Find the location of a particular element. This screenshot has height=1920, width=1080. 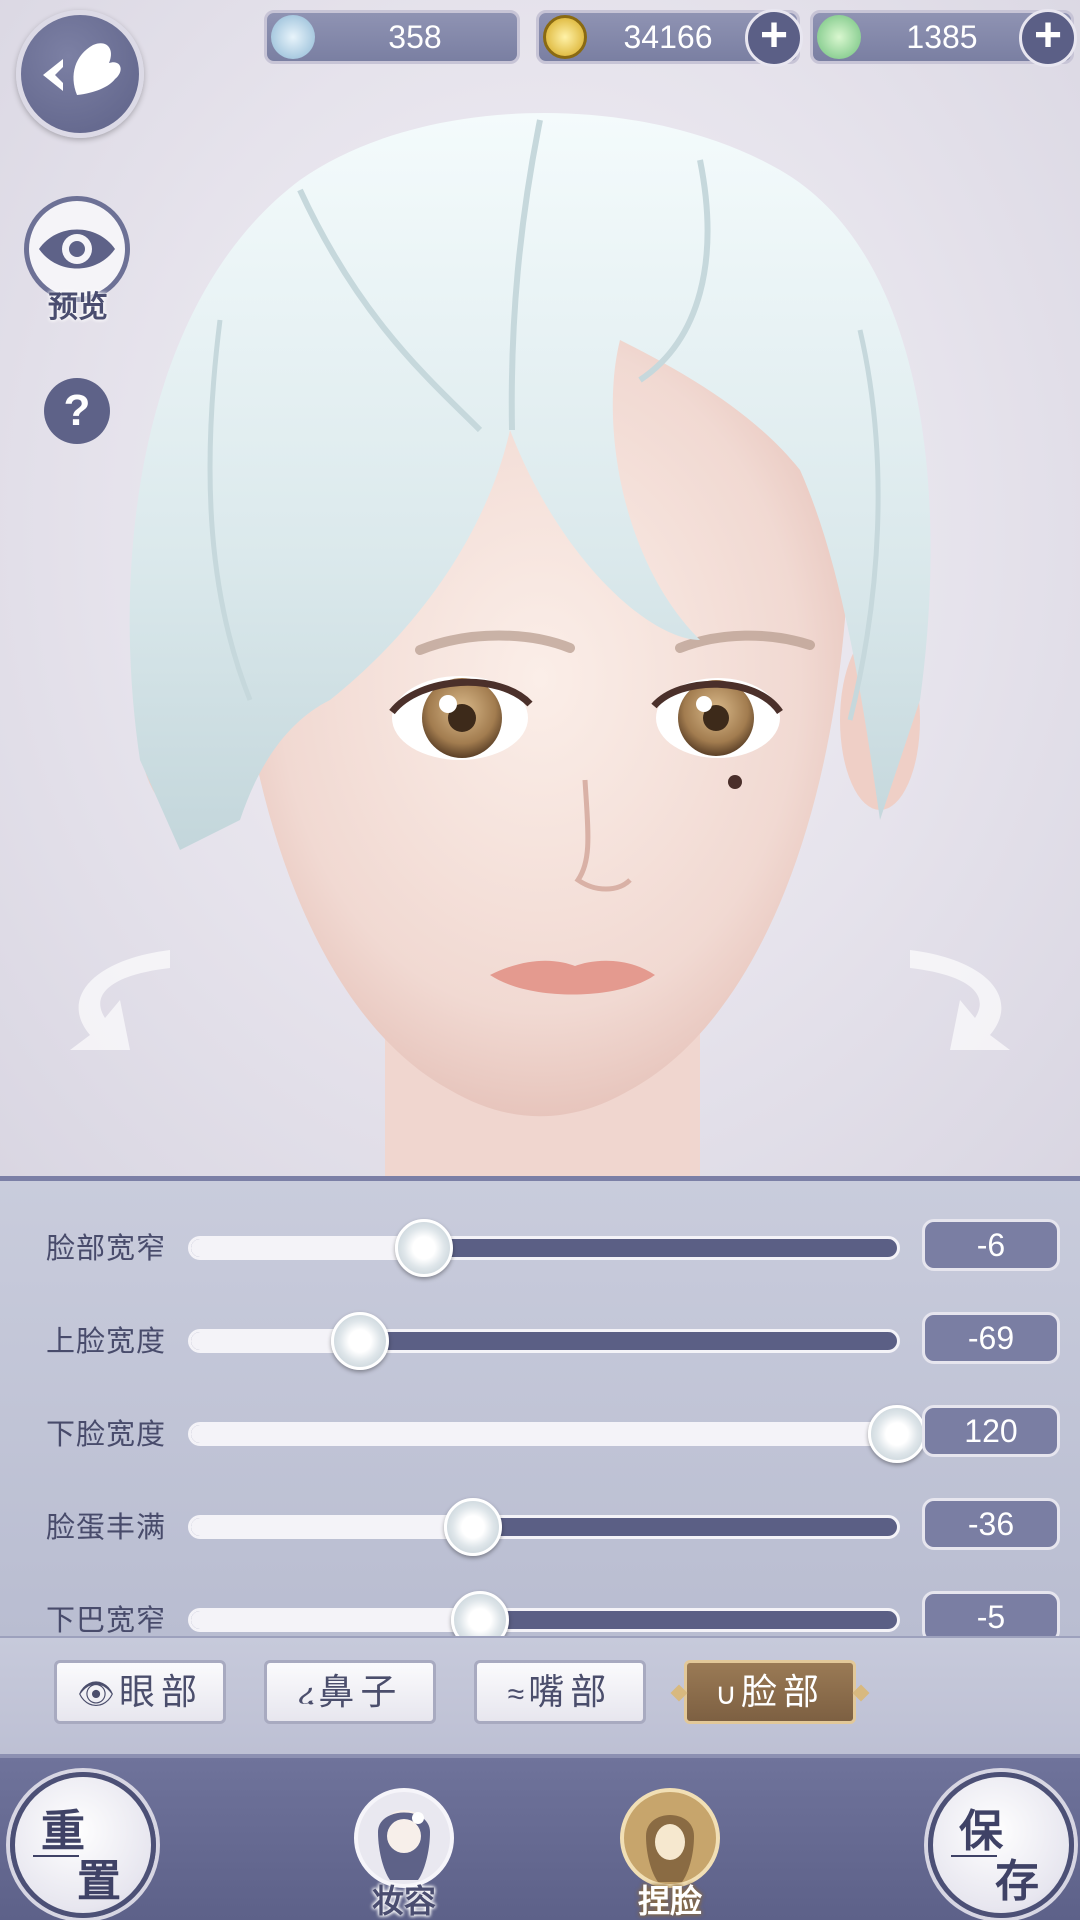

eye-icon: 👁 is located at coordinates (96, 1694).